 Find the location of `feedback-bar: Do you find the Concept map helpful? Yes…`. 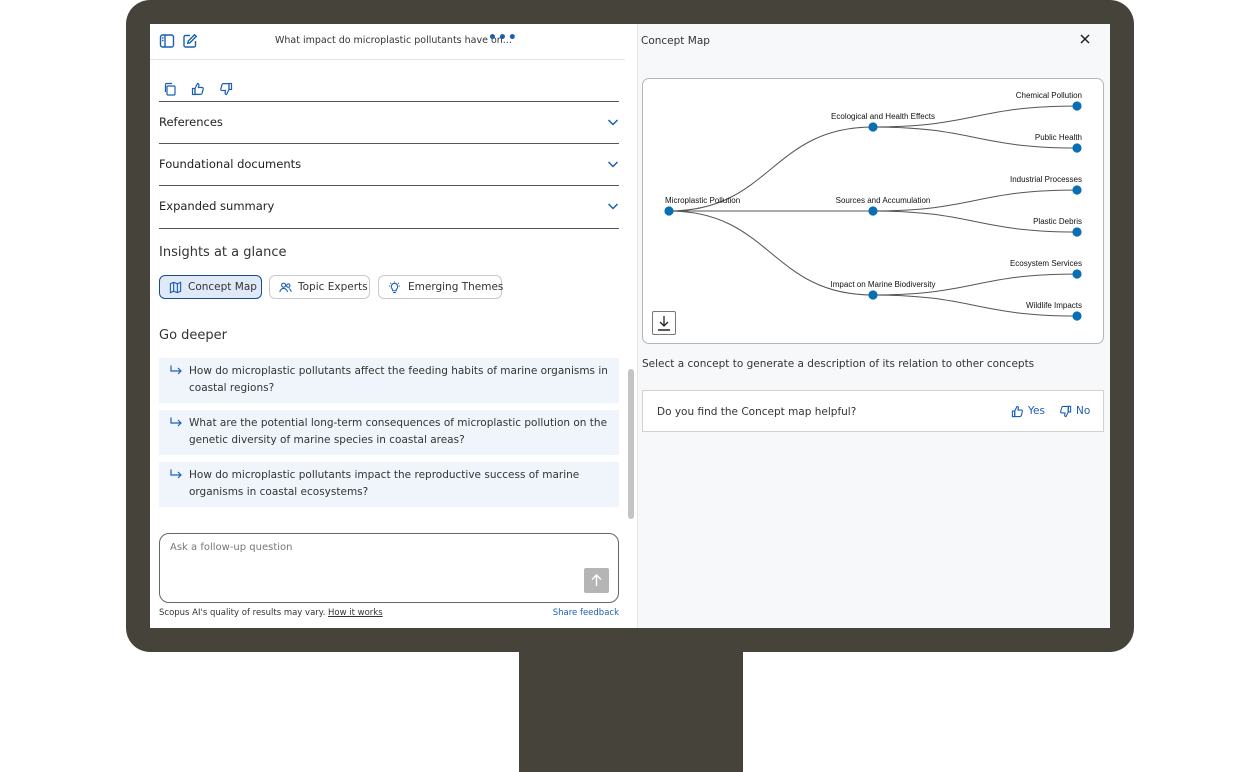

feedback-bar: Do you find the Concept map helpful? Yes… is located at coordinates (873, 411).